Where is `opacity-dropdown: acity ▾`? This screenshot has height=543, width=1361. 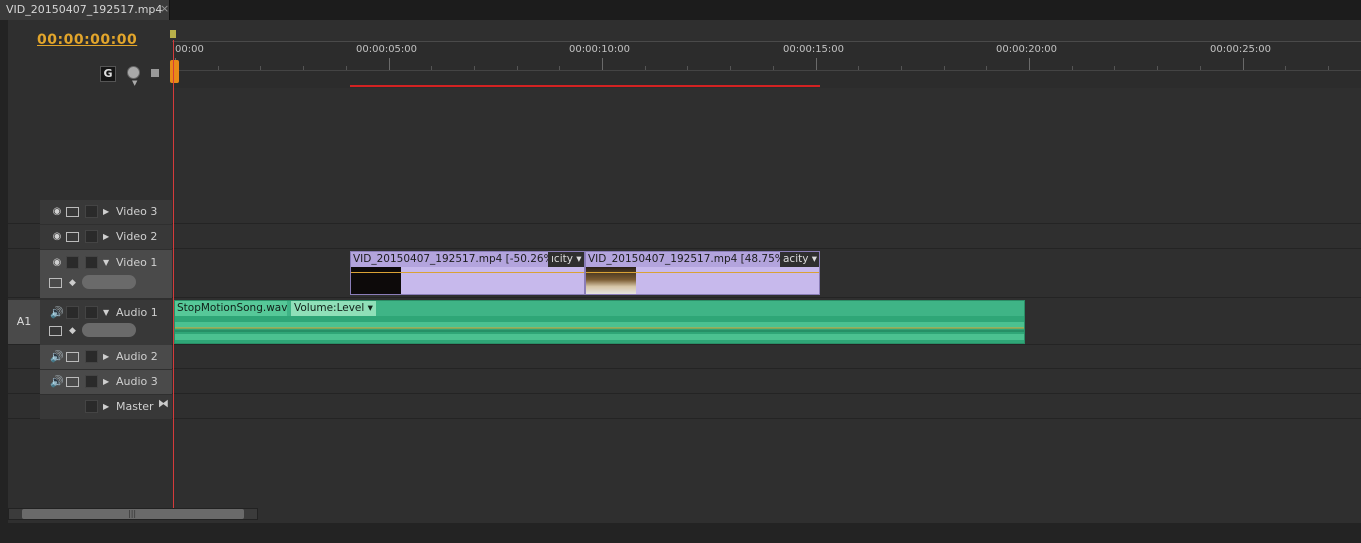
opacity-dropdown: acity ▾ is located at coordinates (799, 259).